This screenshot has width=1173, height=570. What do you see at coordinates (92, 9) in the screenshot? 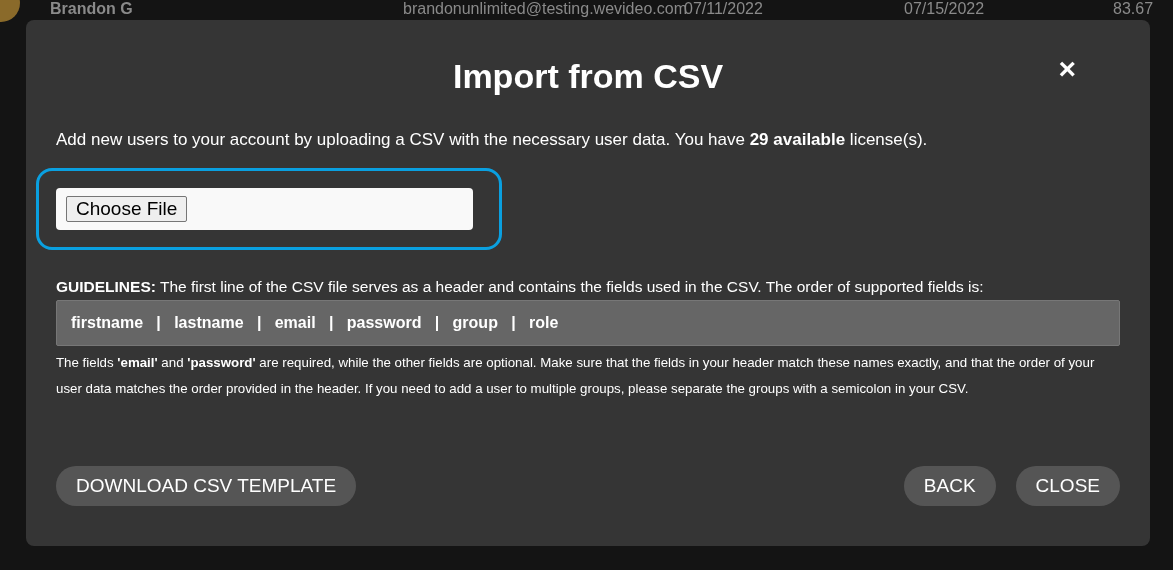
I see `user-name: Brandon G` at bounding box center [92, 9].